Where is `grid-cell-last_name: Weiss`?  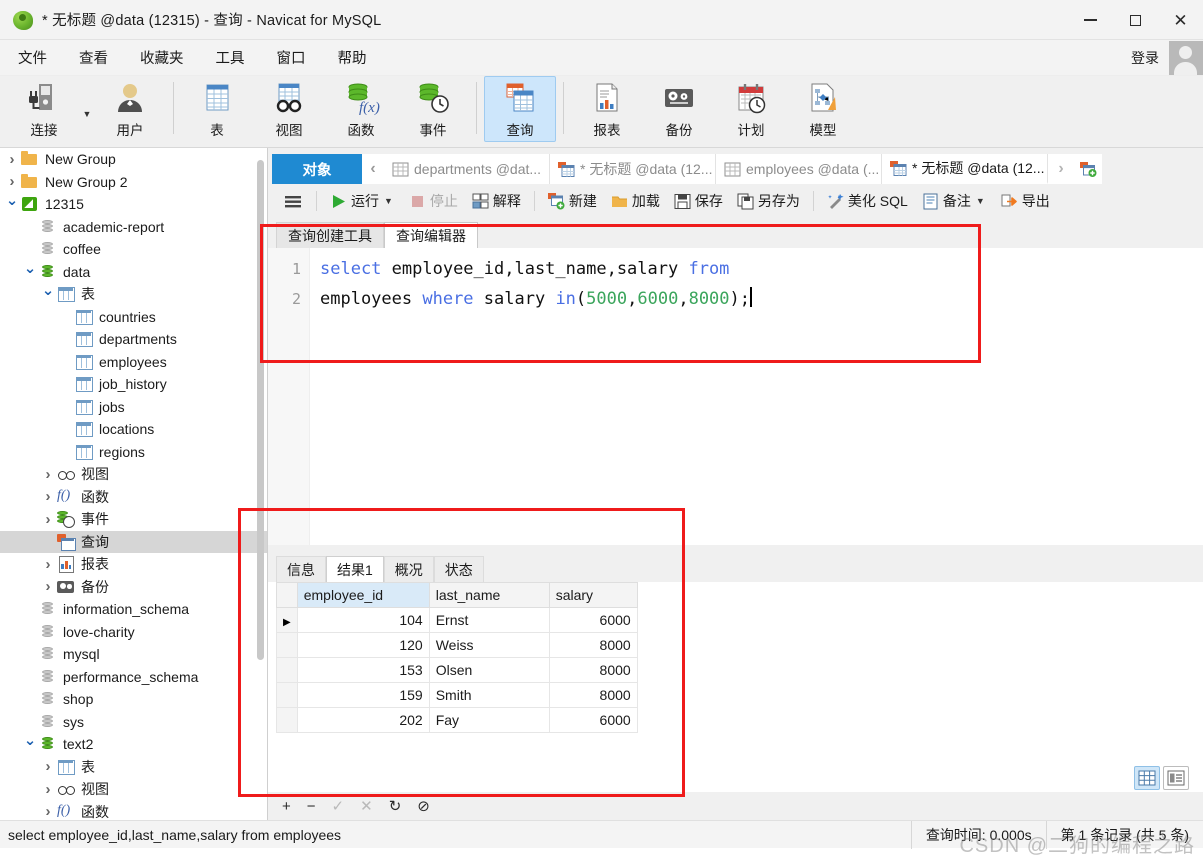
grid-cell-last_name: Weiss is located at coordinates (489, 645).